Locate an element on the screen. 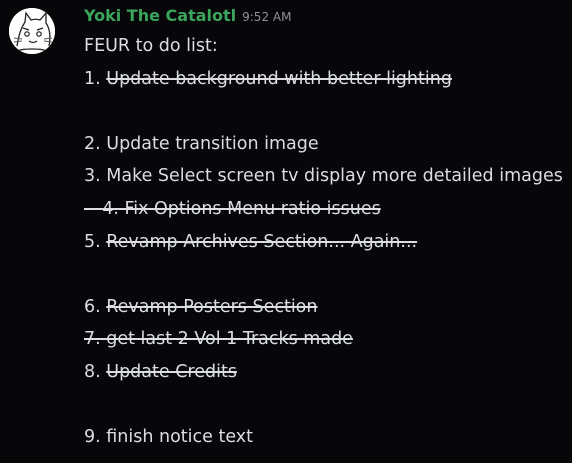 The height and width of the screenshot is (463, 572). item-number: 5. is located at coordinates (95, 241).